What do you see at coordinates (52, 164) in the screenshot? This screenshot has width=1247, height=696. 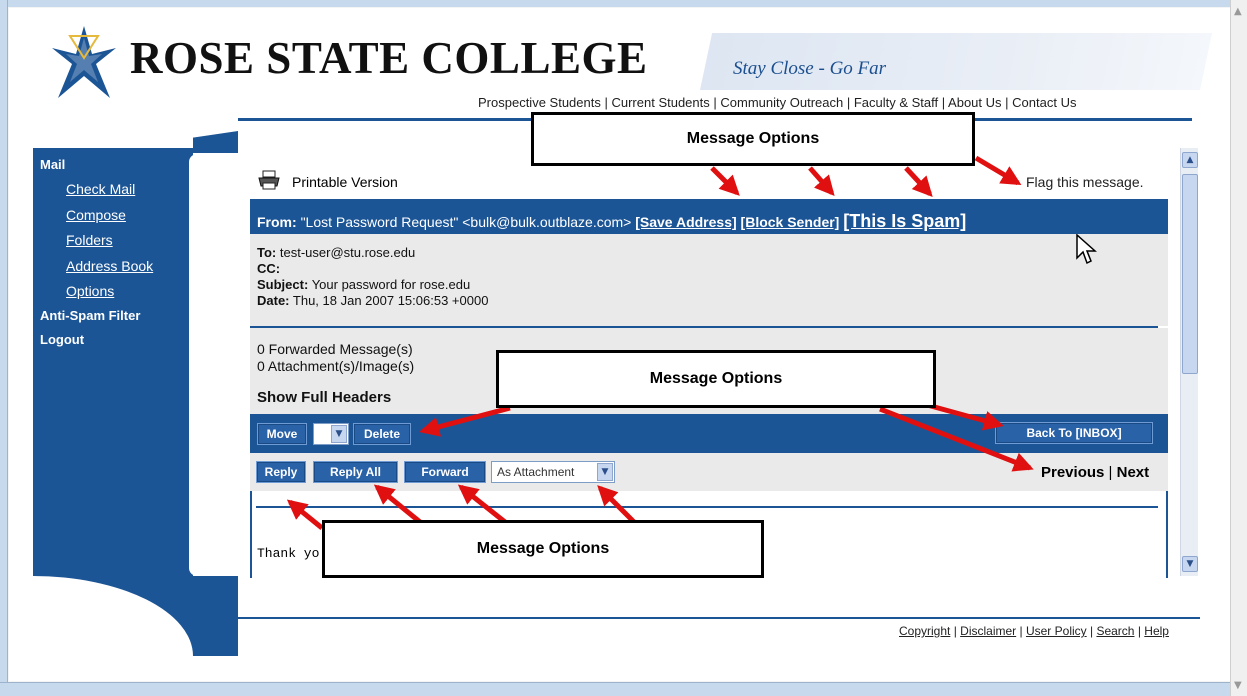 I see `sidebar-mail: Mail` at bounding box center [52, 164].